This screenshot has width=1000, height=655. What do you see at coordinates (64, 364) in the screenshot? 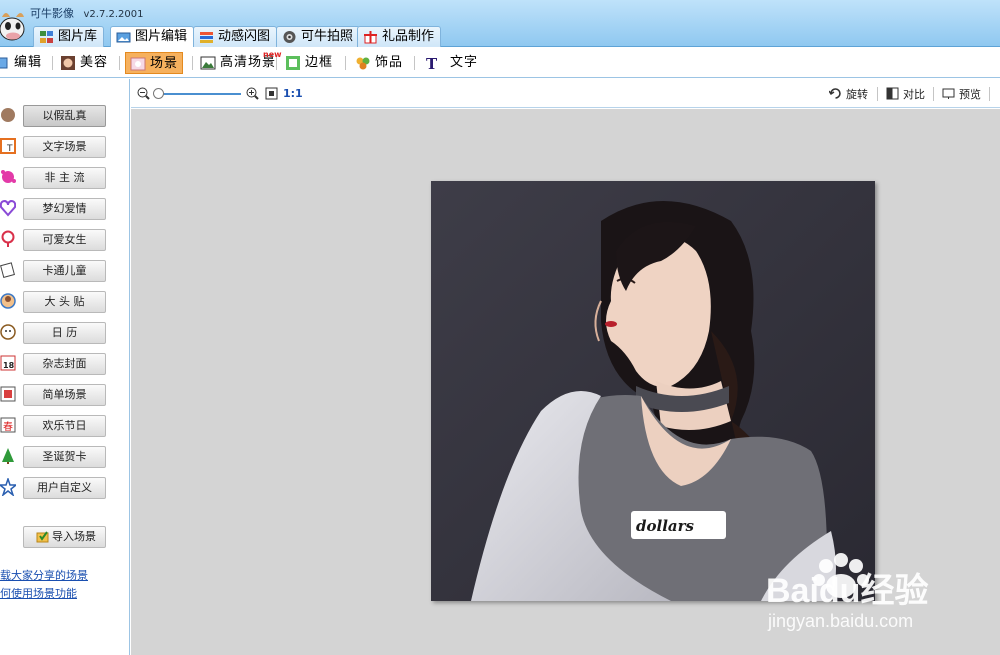
I see `scene-magazine-cover: 杂志封面` at bounding box center [64, 364].